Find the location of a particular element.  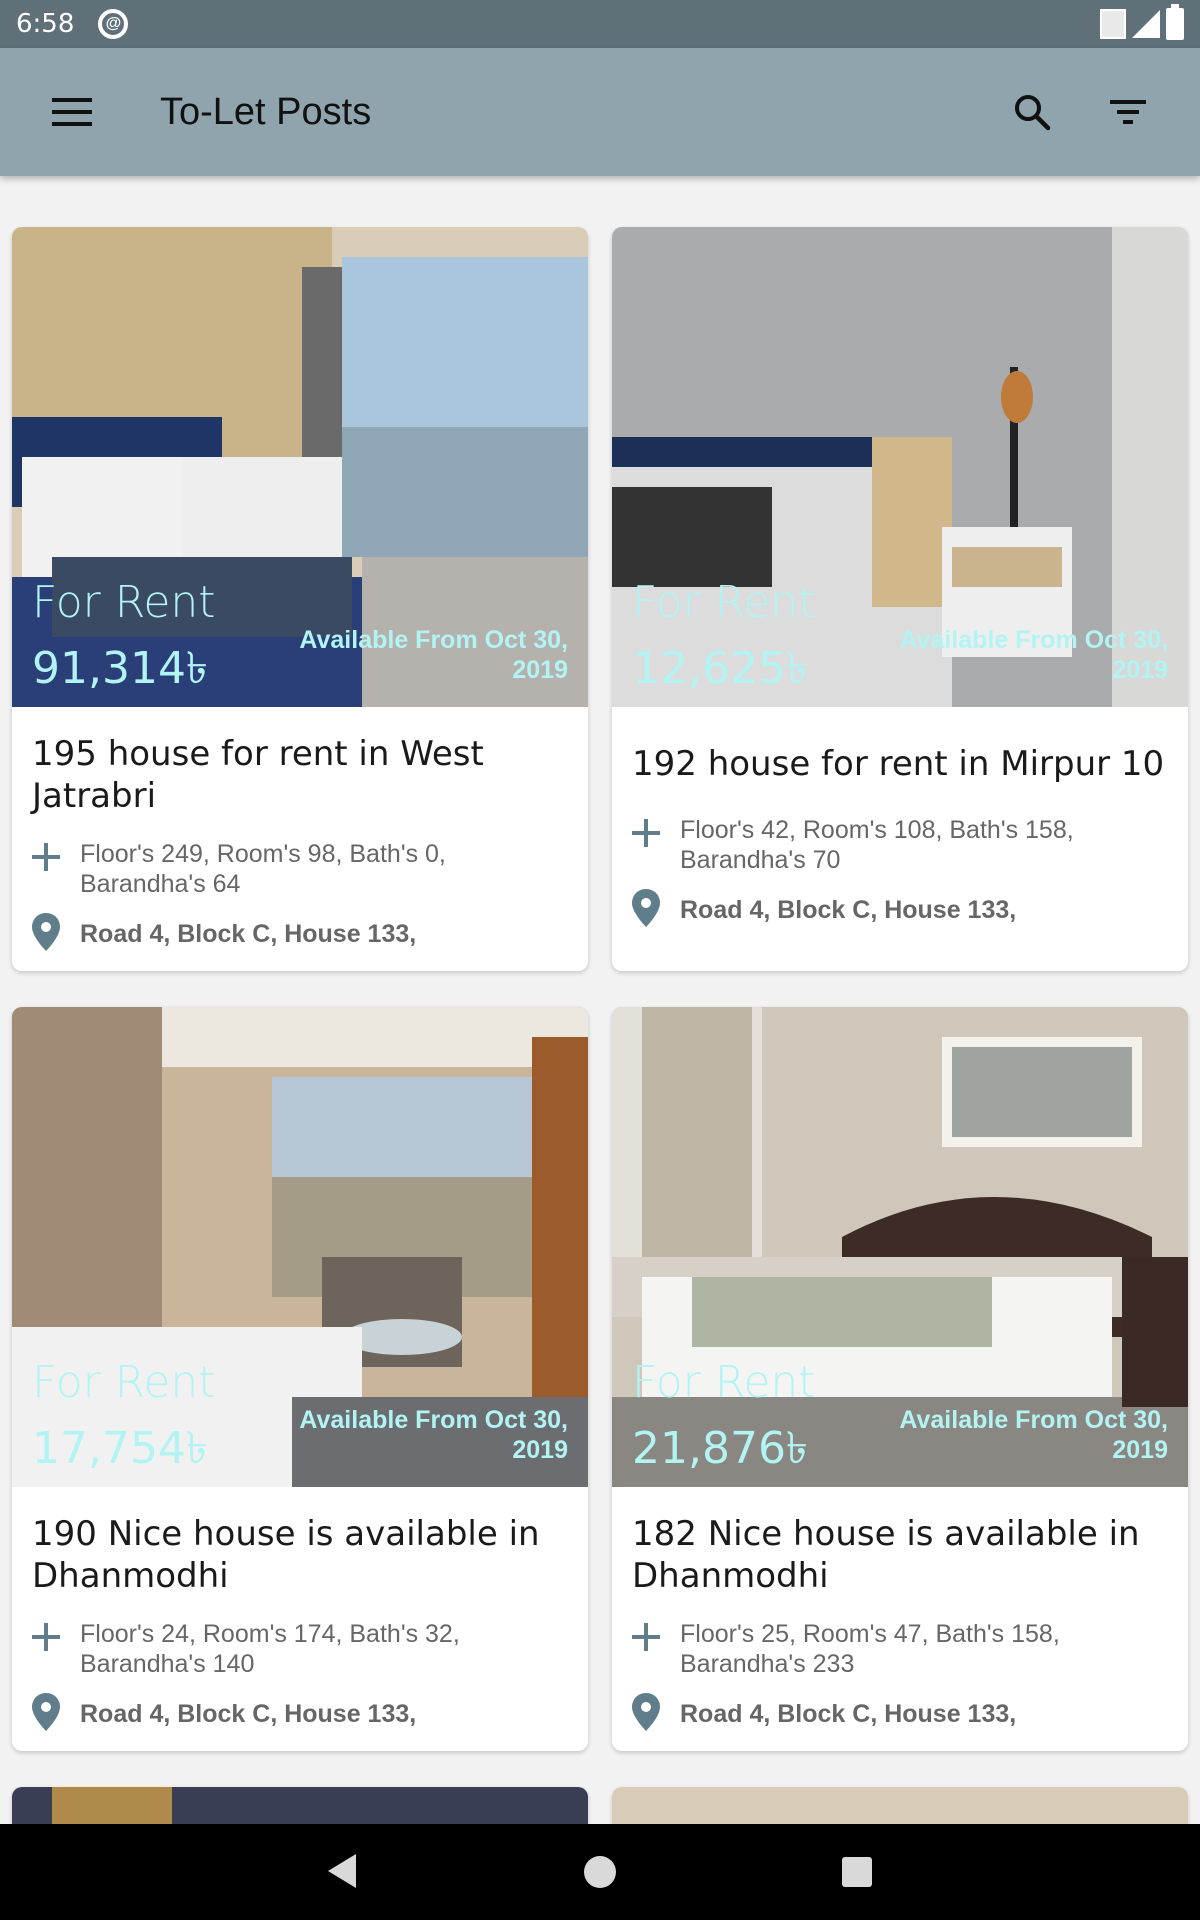

sim-icon is located at coordinates (1113, 24).